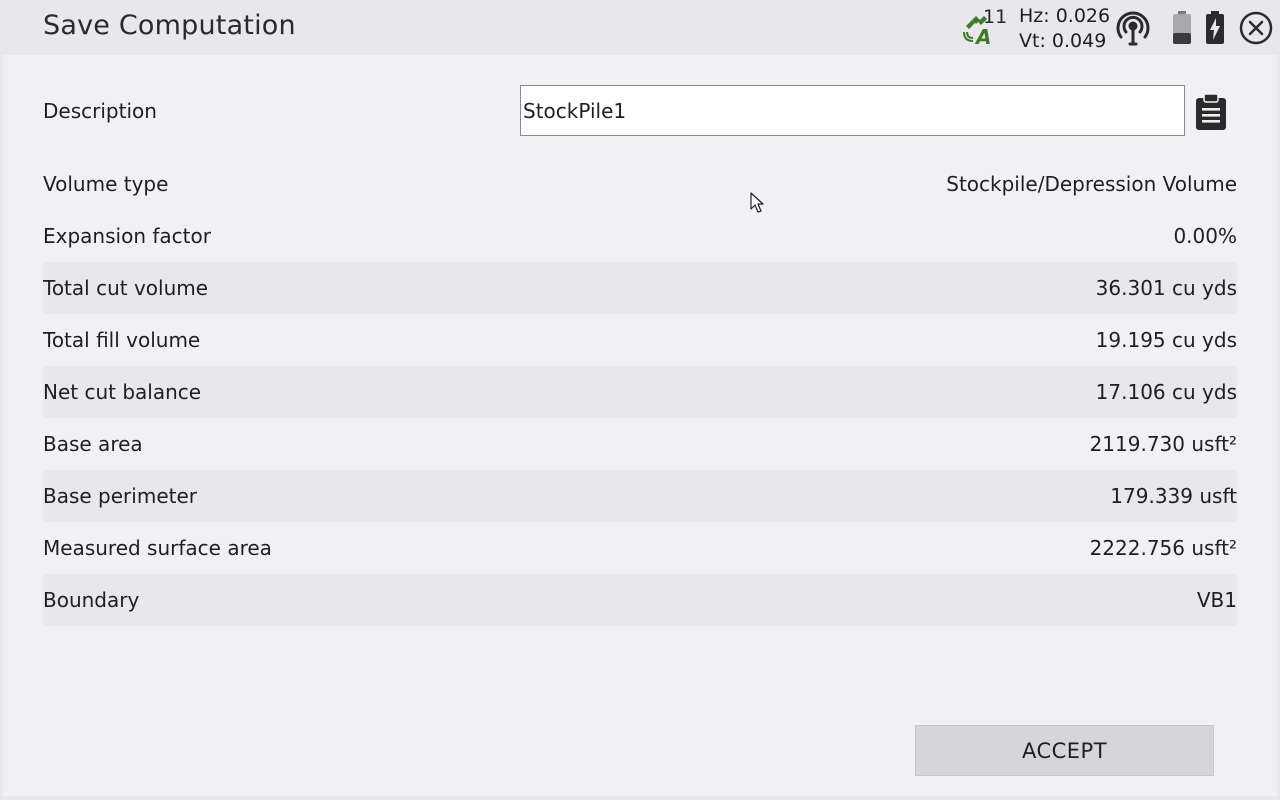 This screenshot has width=1280, height=800. I want to click on base-area-value: 2119.730 usft², so click(1163, 444).